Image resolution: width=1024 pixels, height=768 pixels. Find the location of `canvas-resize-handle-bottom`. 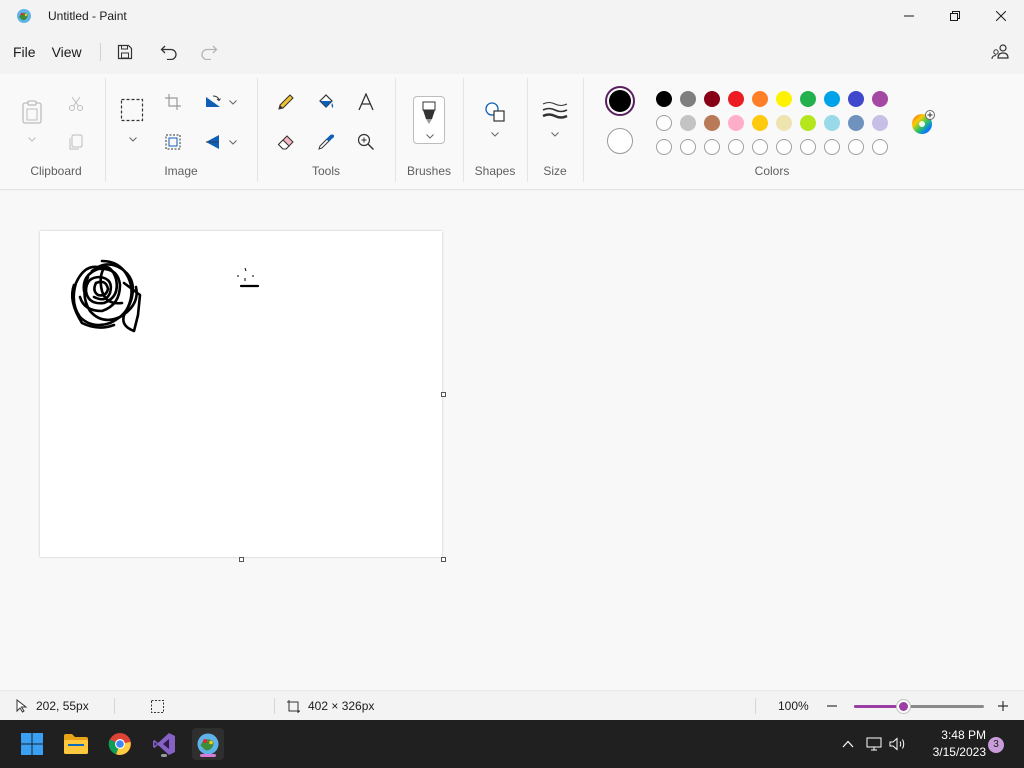

canvas-resize-handle-bottom is located at coordinates (241, 559).